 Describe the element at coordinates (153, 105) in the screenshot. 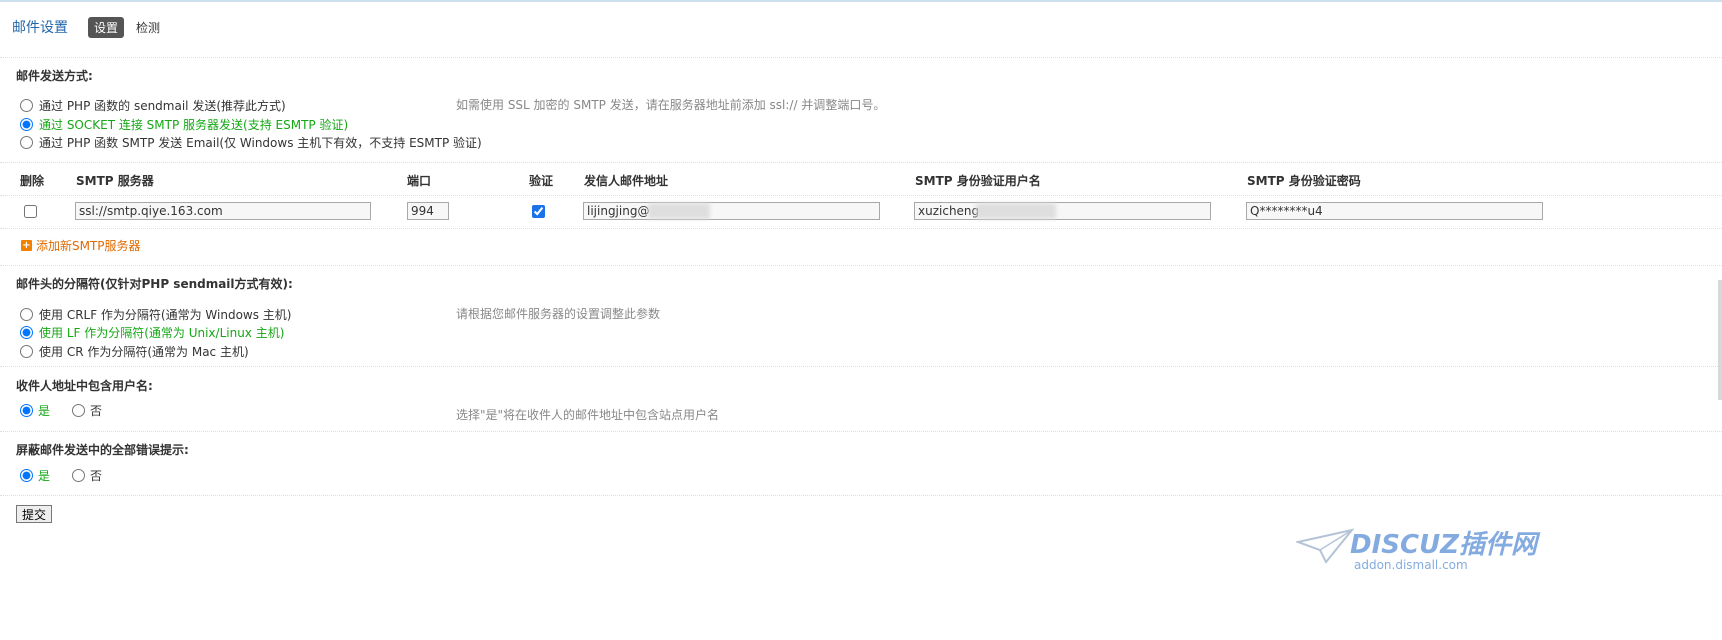

I see `send-method-option-sendmail: 通过 PHP 函数的 sendmail 发送(推荐此方式)` at that location.